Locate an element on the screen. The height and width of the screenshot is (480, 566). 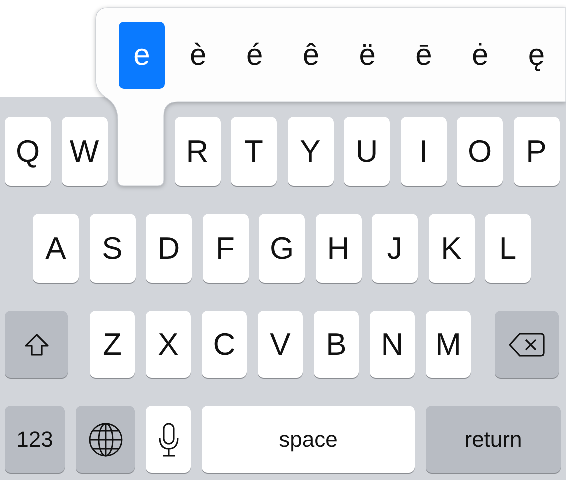
letter-key: R is located at coordinates (197, 151).